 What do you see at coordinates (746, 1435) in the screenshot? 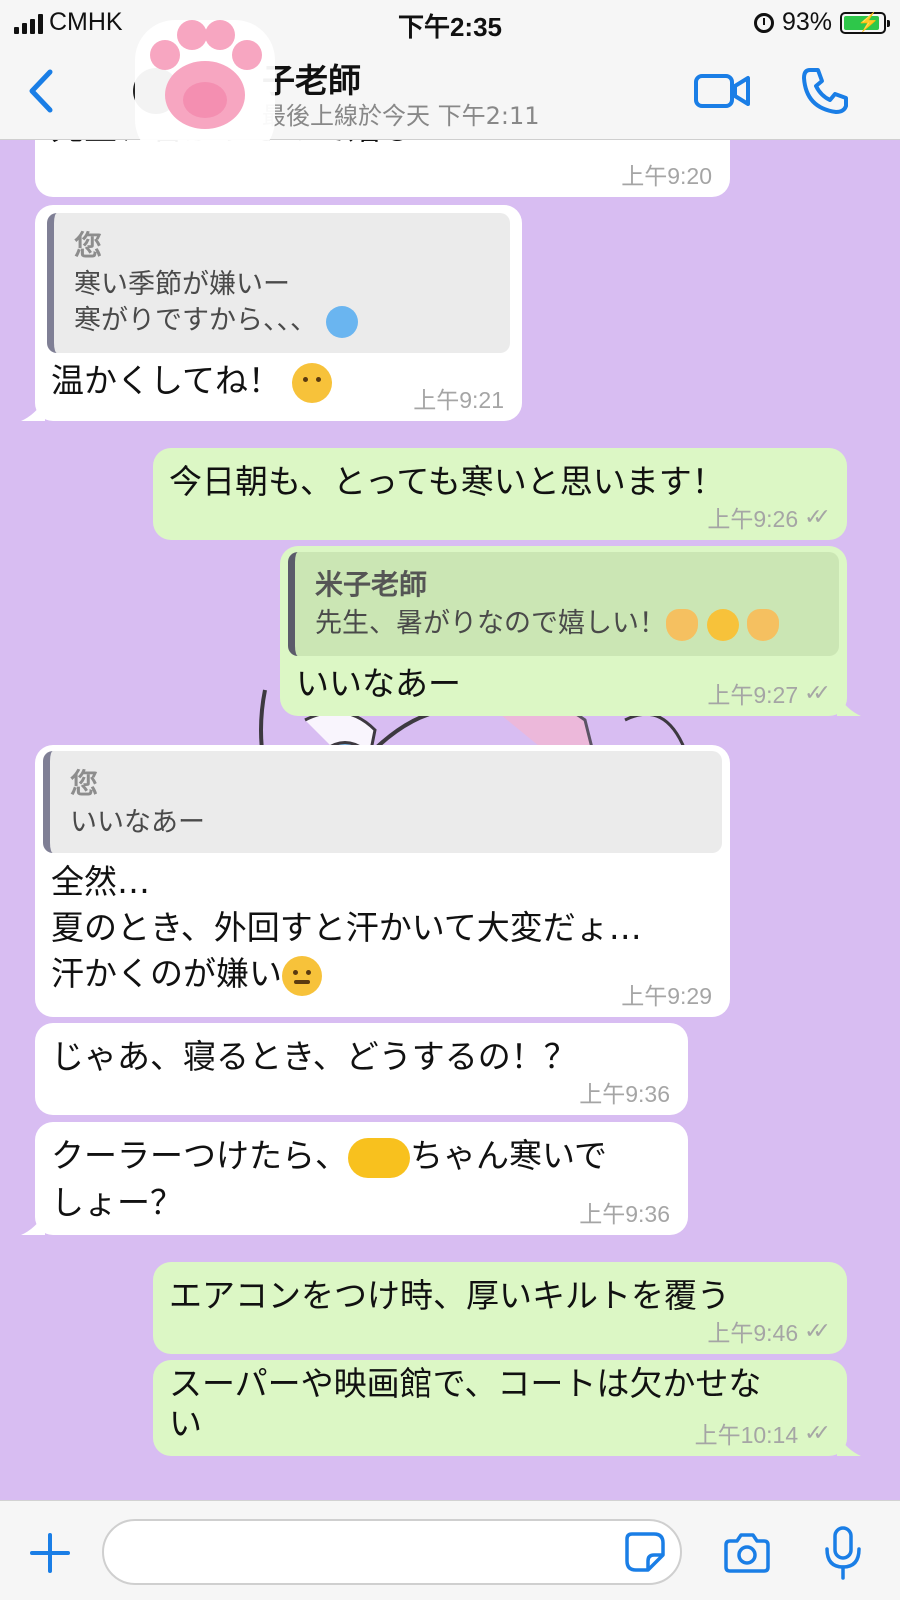
I see `message-time: 上午10:14` at bounding box center [746, 1435].